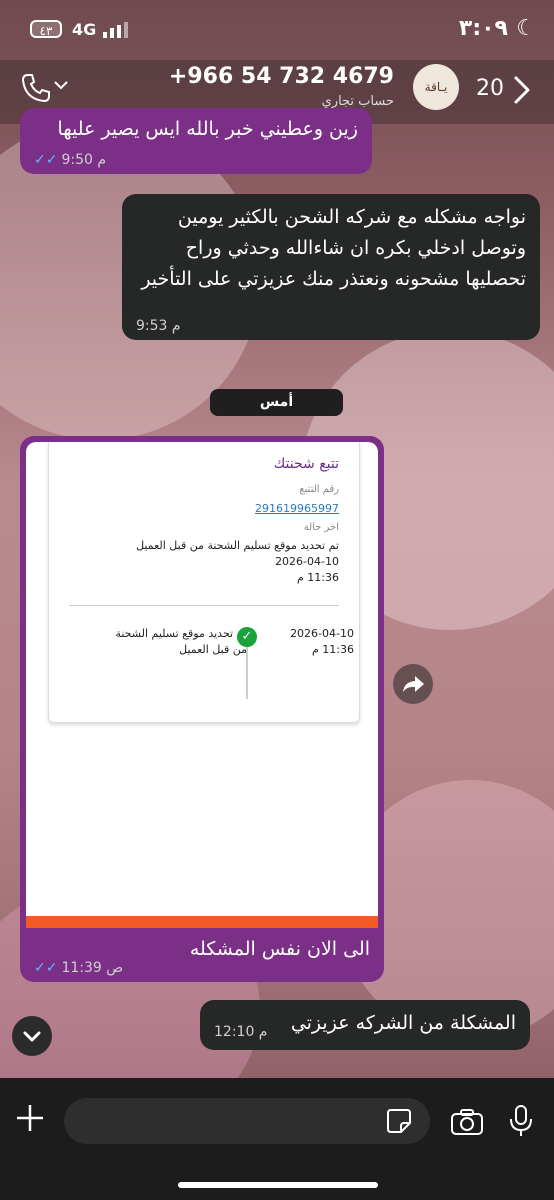  What do you see at coordinates (181, 633) in the screenshot?
I see `event-text-line1: تم تحديد موقع تسليم الشحنة` at bounding box center [181, 633].